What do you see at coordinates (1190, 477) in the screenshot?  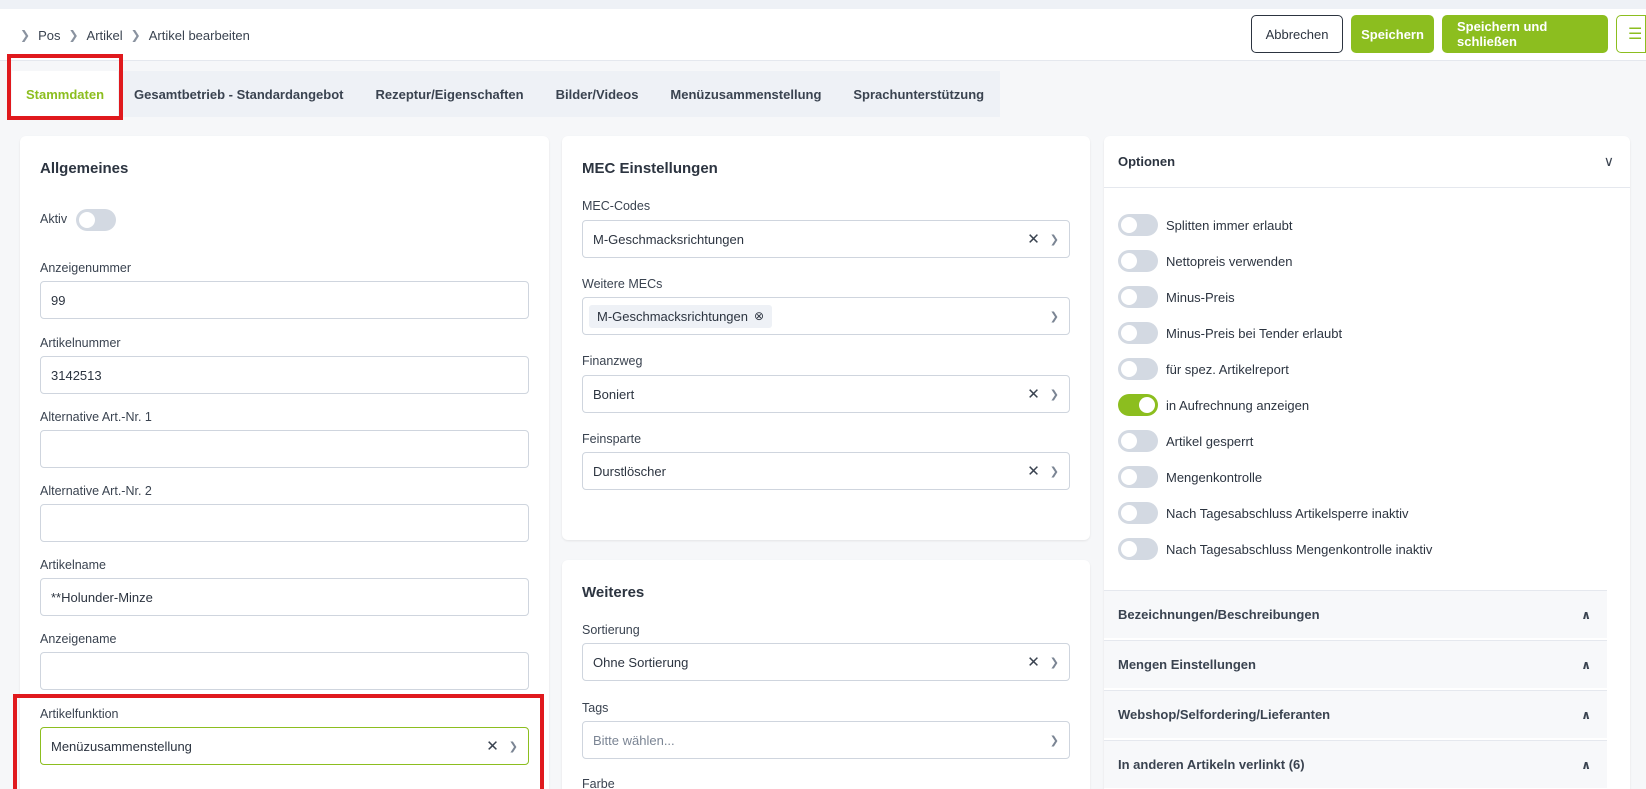 I see `option-row: Mengenkontrolle` at bounding box center [1190, 477].